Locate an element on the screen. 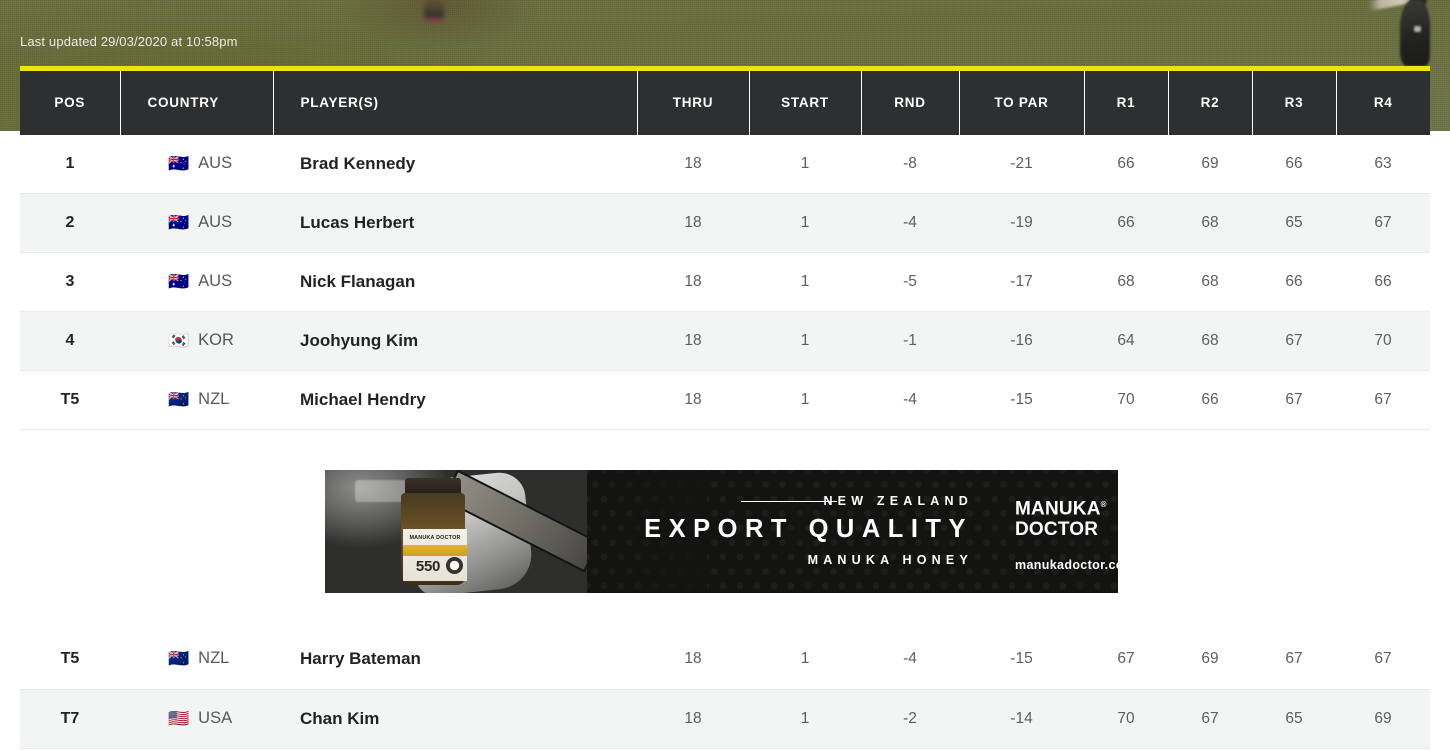 The height and width of the screenshot is (750, 1450). table-row: 3 🇦🇺 AUS Nick Flanagan 18 1 -5 -17 68 68 66 66 is located at coordinates (725, 282).